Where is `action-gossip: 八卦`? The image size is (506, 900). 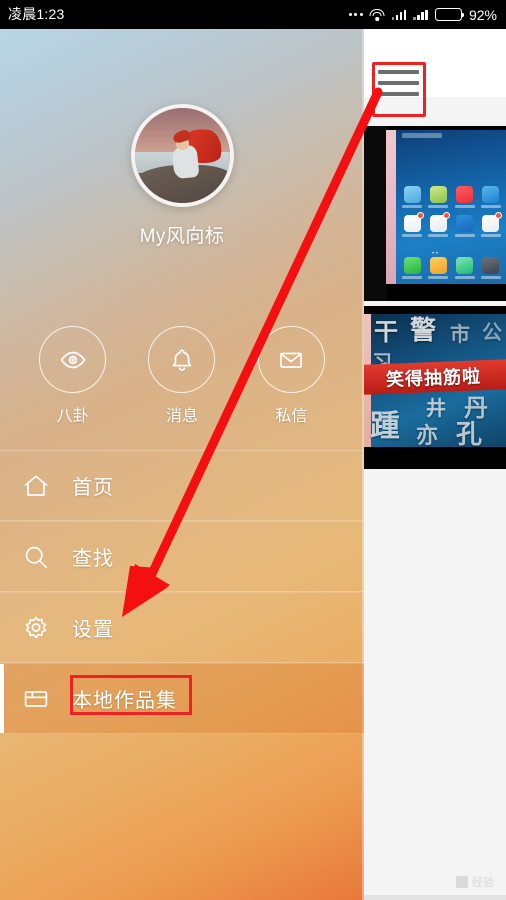
action-gossip: 八卦 is located at coordinates (73, 376).